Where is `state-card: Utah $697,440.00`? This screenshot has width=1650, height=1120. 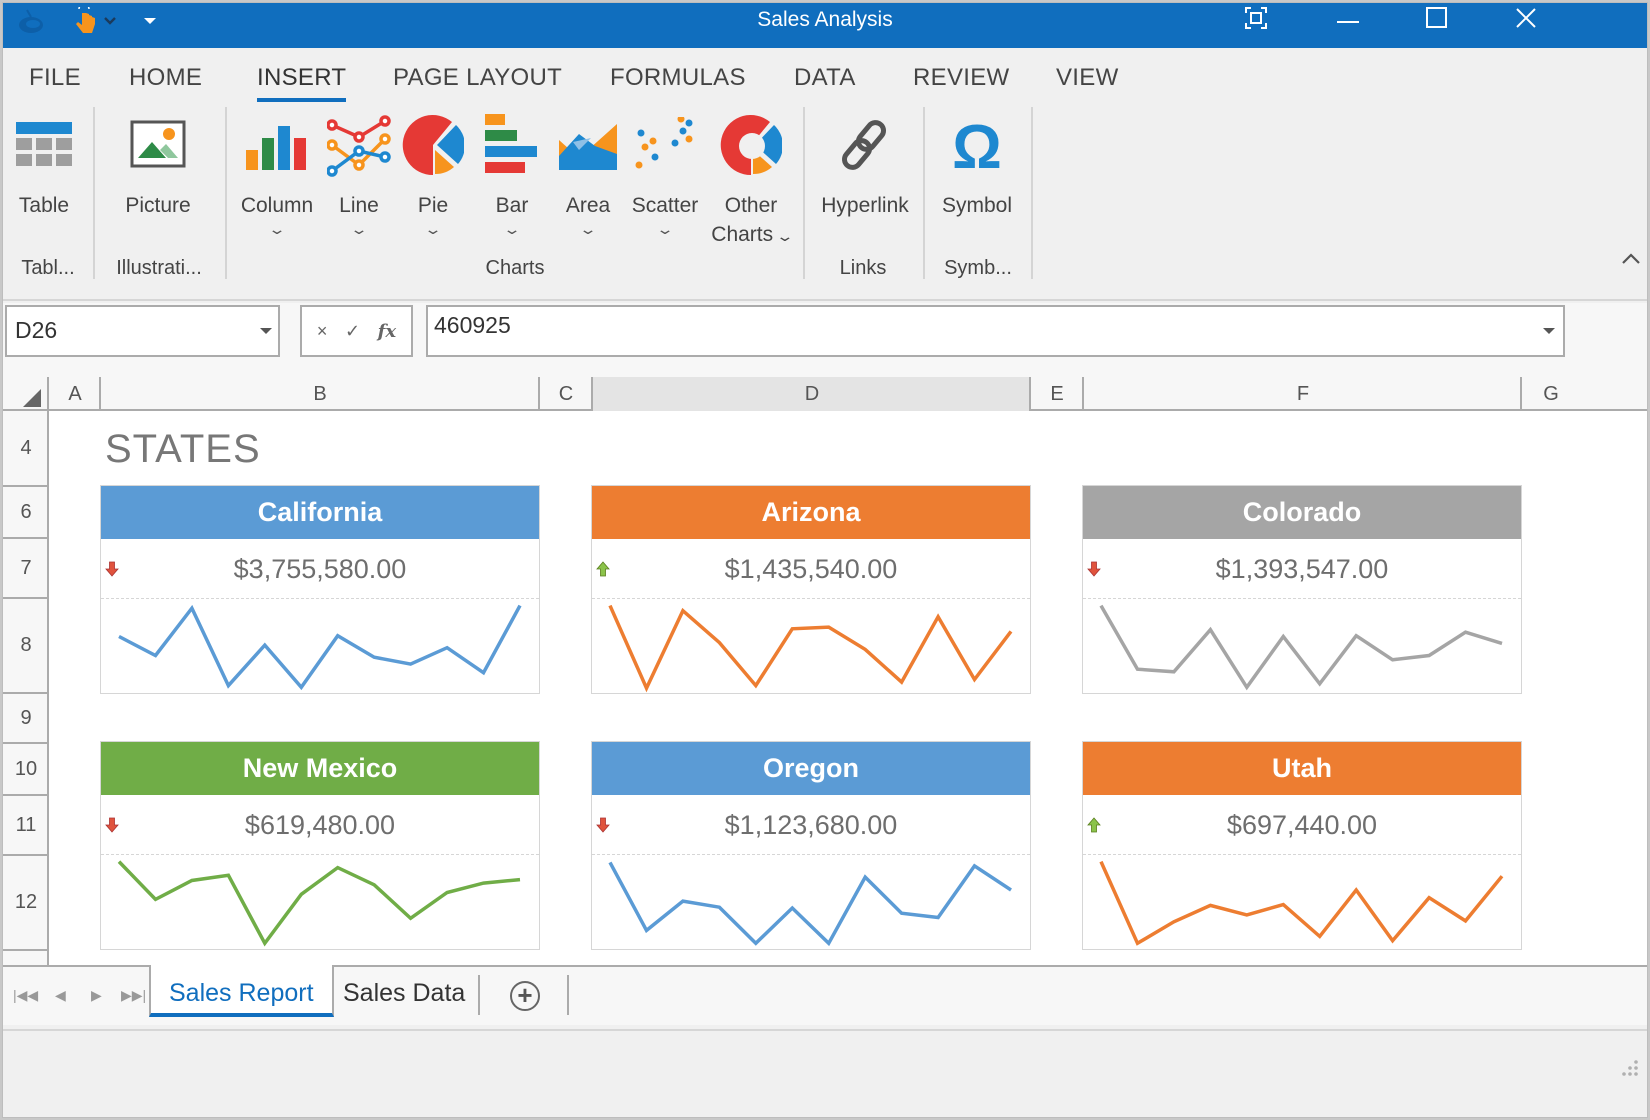
state-card: Utah $697,440.00 is located at coordinates (1302, 845).